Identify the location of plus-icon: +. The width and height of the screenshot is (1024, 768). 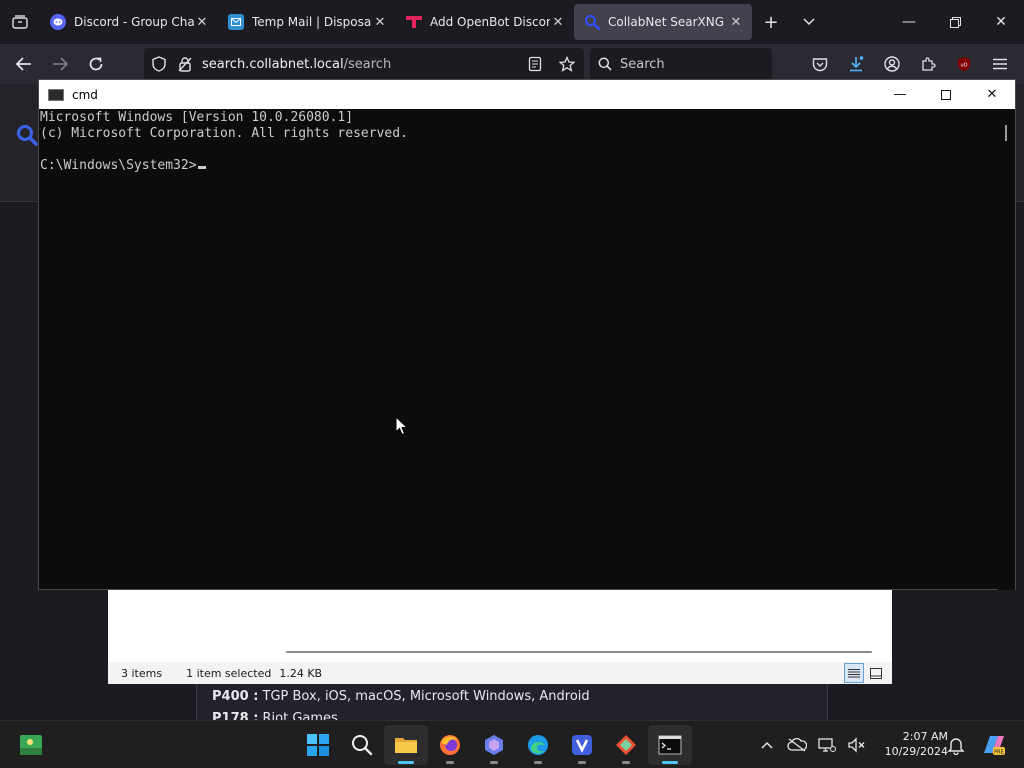
(771, 22).